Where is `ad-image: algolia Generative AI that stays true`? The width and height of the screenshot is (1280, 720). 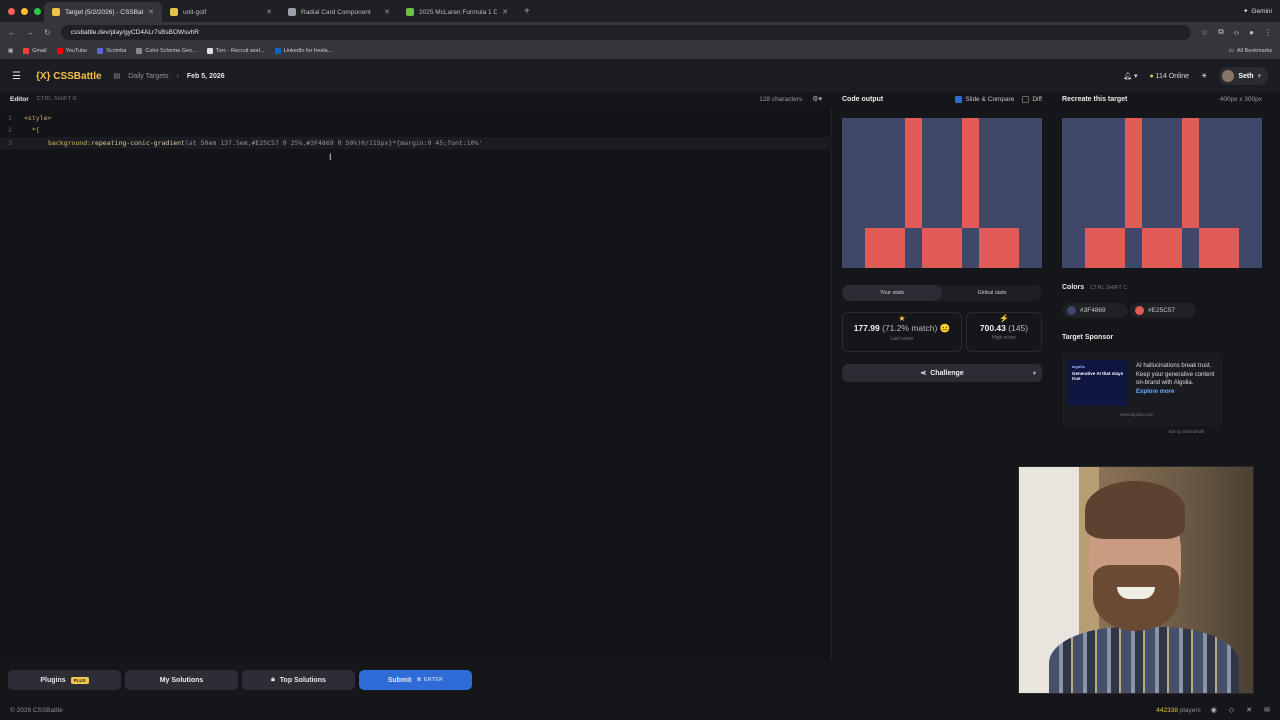
ad-image: algolia Generative AI that stays true is located at coordinates (1098, 383).